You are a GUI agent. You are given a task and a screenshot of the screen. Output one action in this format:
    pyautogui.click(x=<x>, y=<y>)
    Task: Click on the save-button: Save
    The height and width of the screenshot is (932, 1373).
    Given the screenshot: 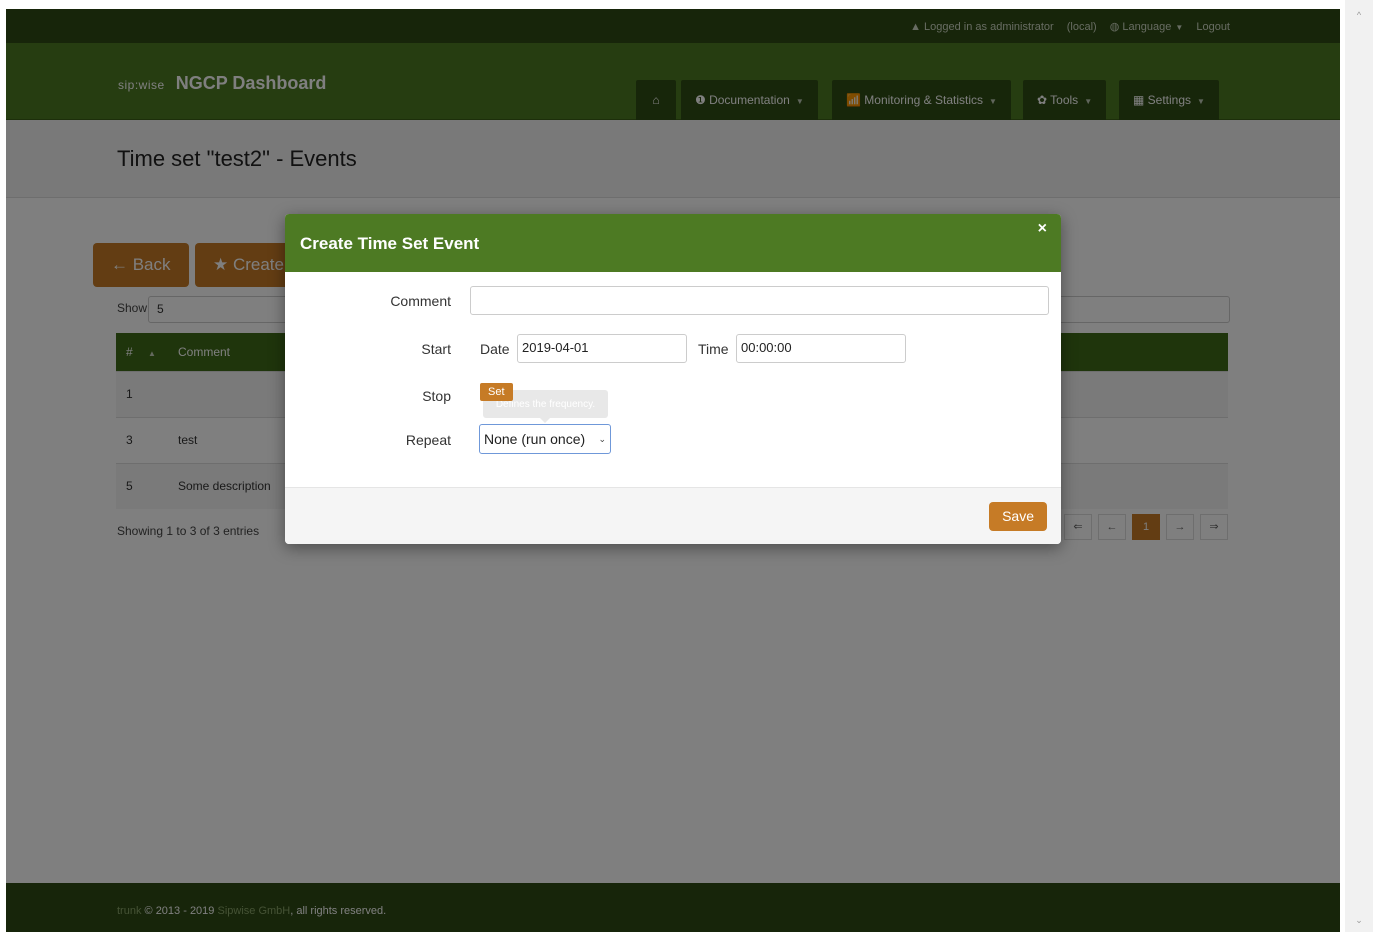 What is the action you would take?
    pyautogui.click(x=1018, y=516)
    